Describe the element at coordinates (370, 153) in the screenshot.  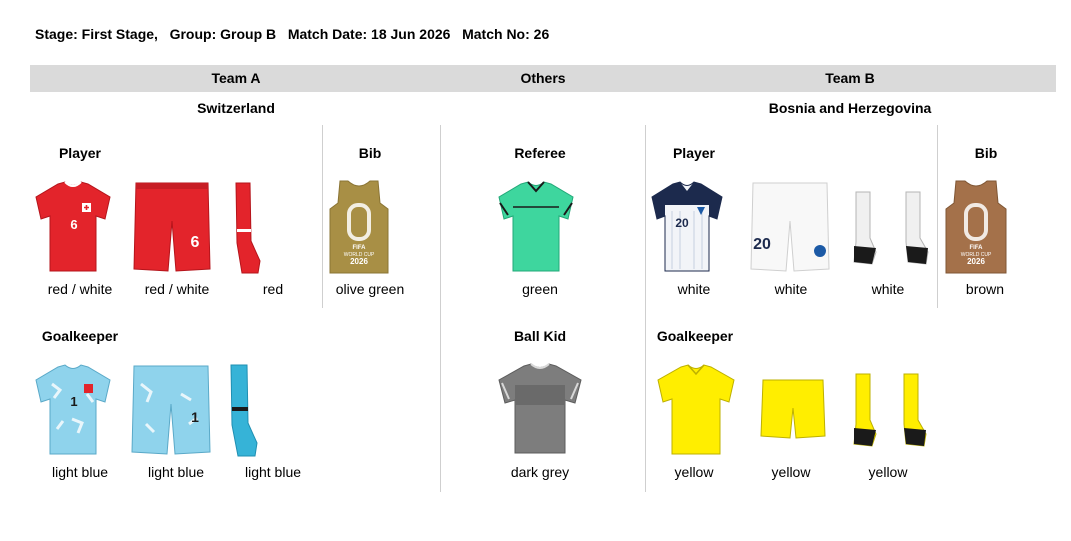
I see `team-a-bib-title: Bib` at that location.